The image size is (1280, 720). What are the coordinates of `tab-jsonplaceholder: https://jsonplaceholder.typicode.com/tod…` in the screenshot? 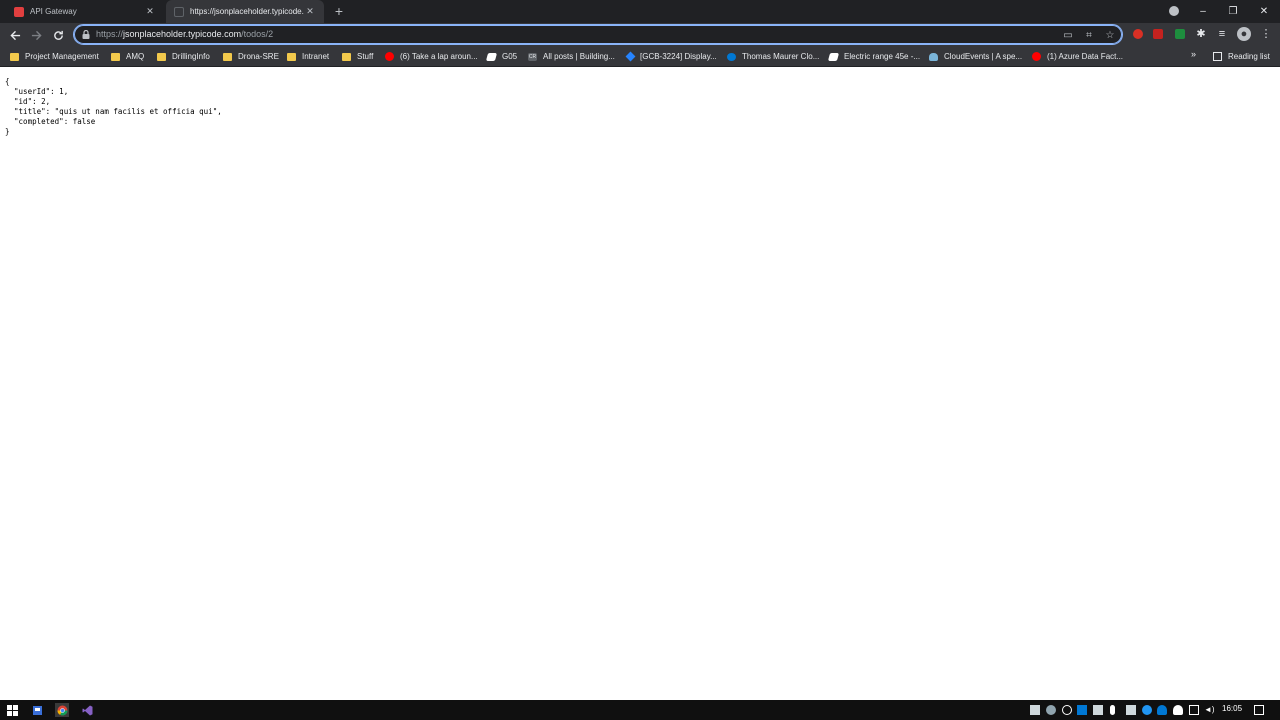 It's located at (245, 11).